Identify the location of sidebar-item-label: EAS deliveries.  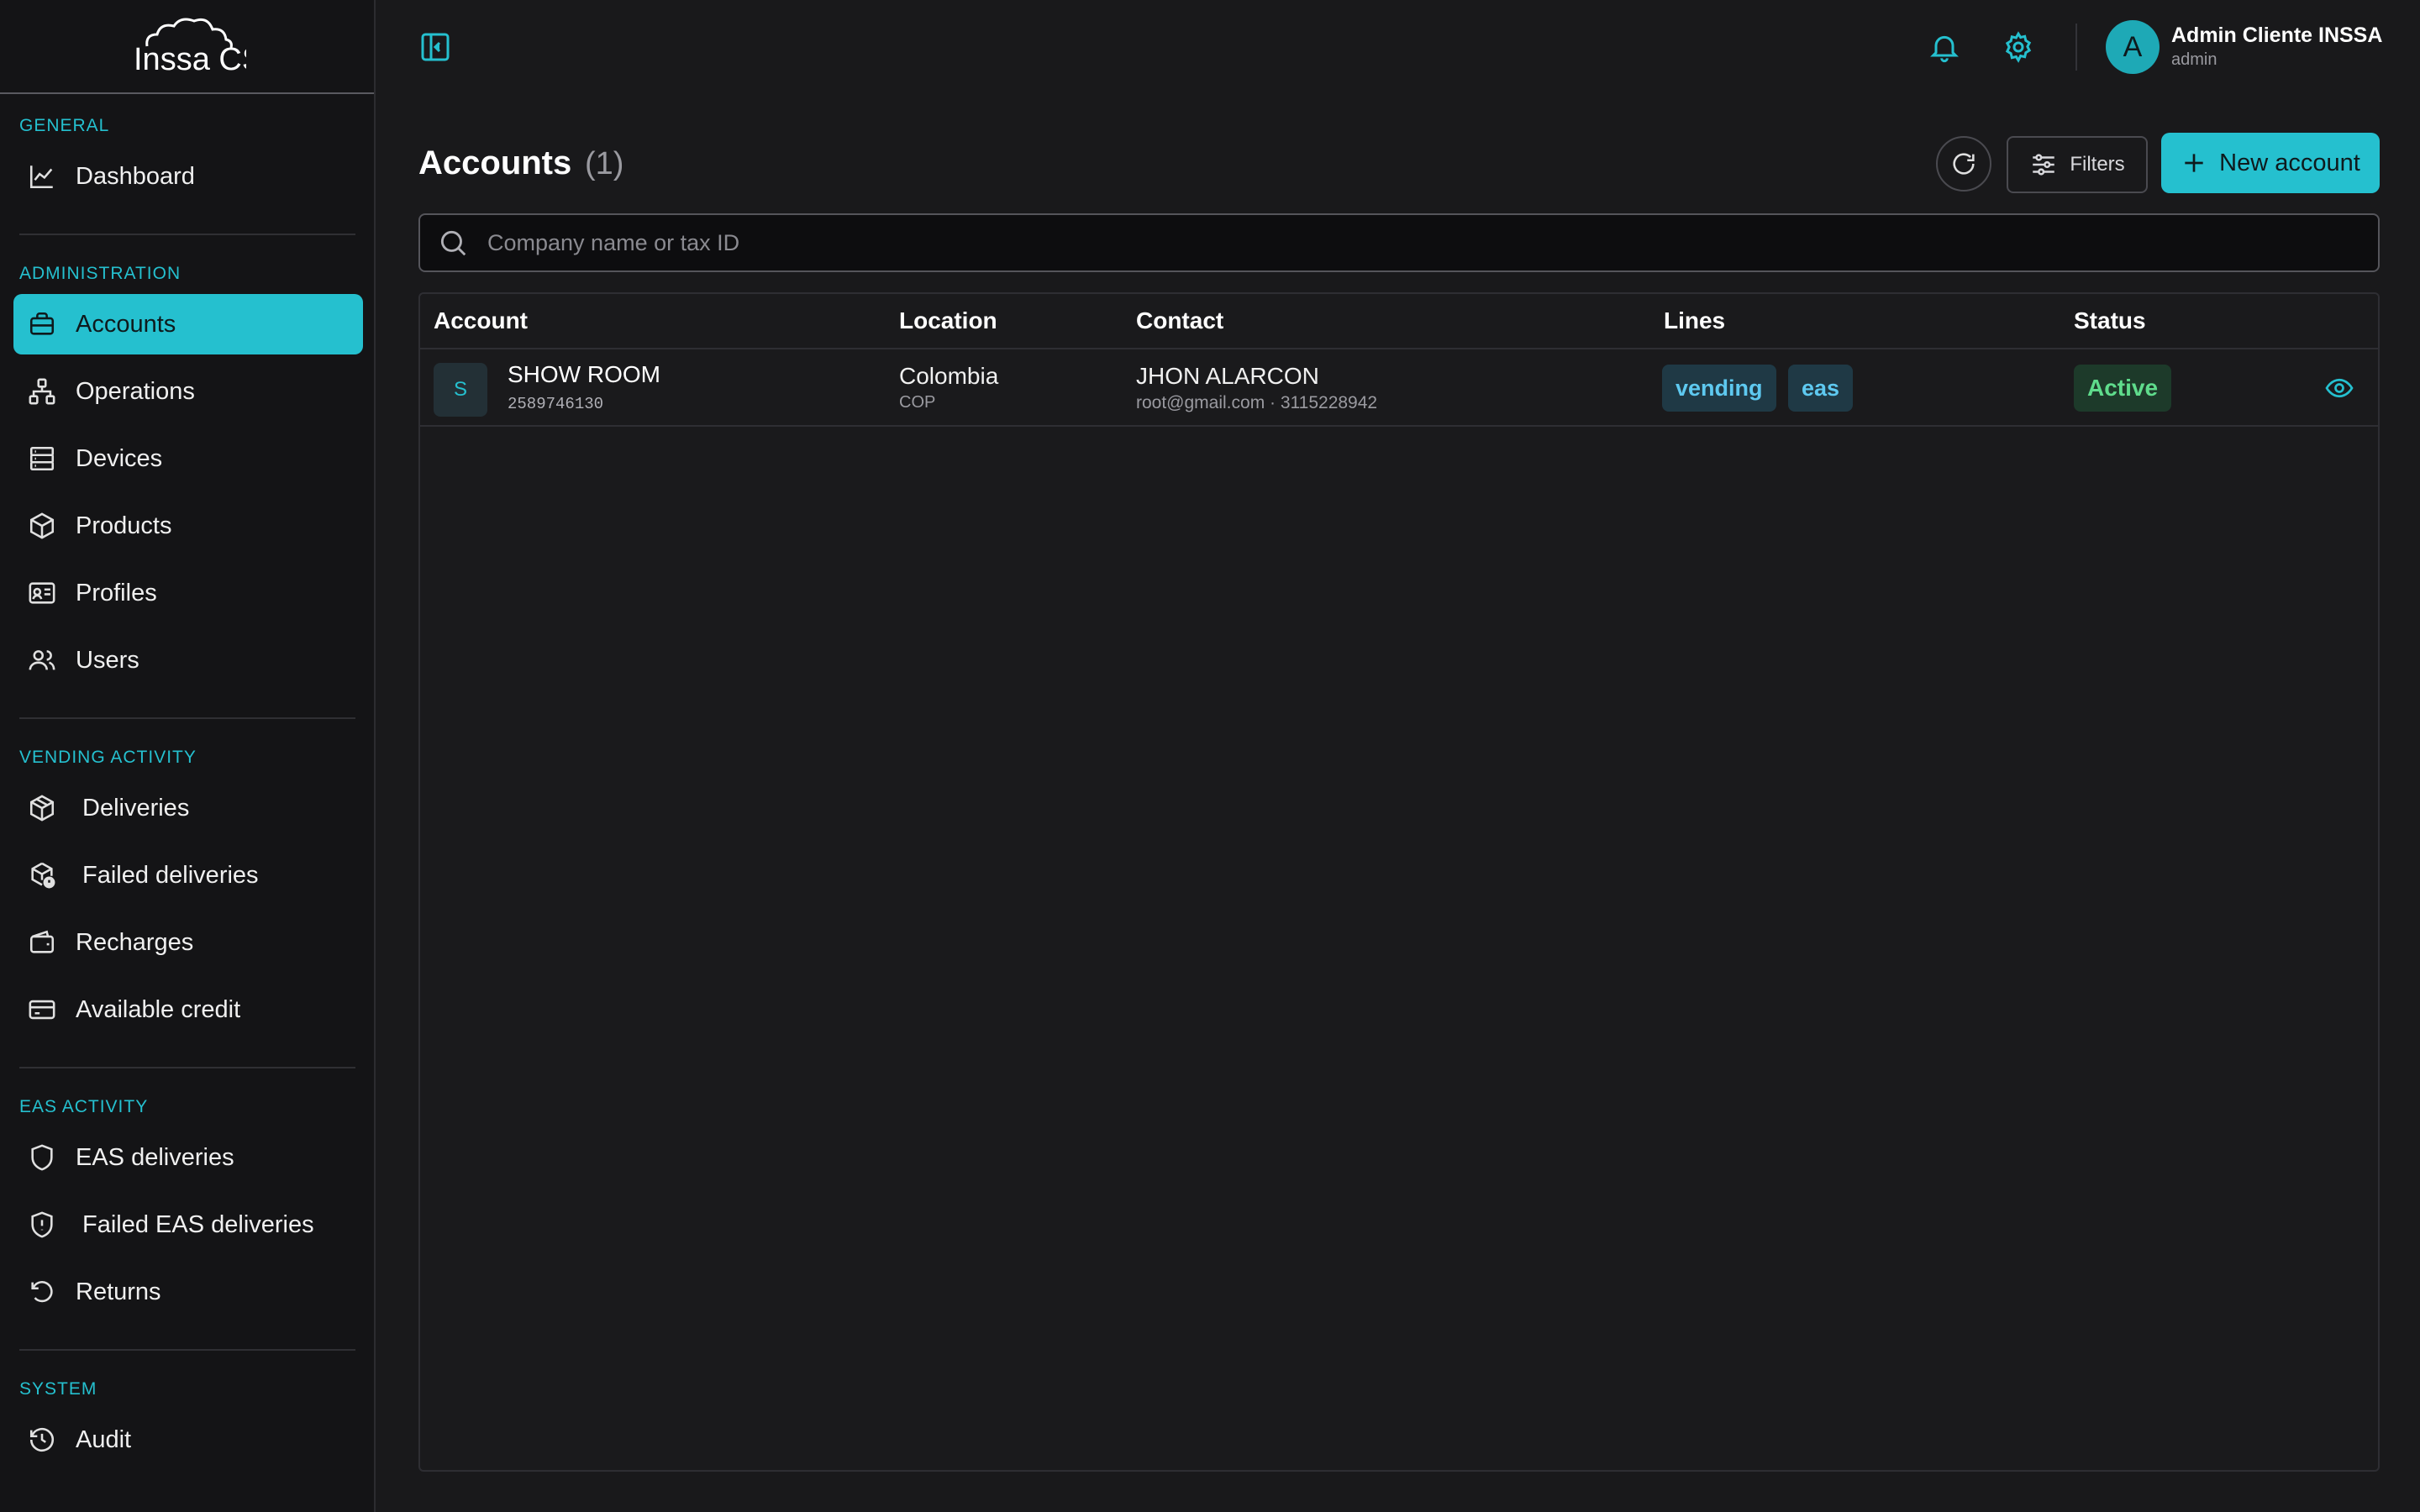
(155, 1157).